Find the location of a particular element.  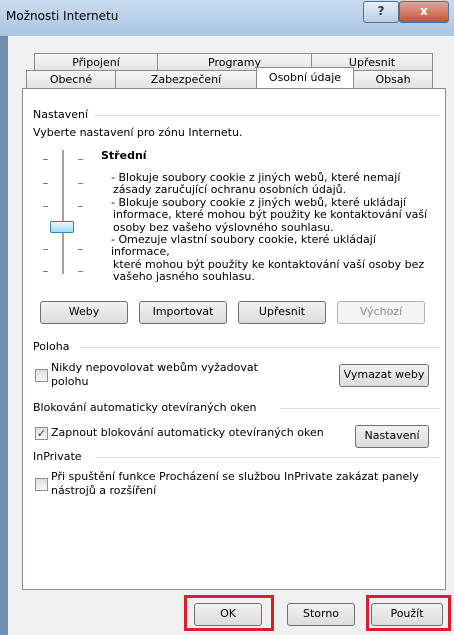

pouzit-highlight-box is located at coordinates (408, 613).